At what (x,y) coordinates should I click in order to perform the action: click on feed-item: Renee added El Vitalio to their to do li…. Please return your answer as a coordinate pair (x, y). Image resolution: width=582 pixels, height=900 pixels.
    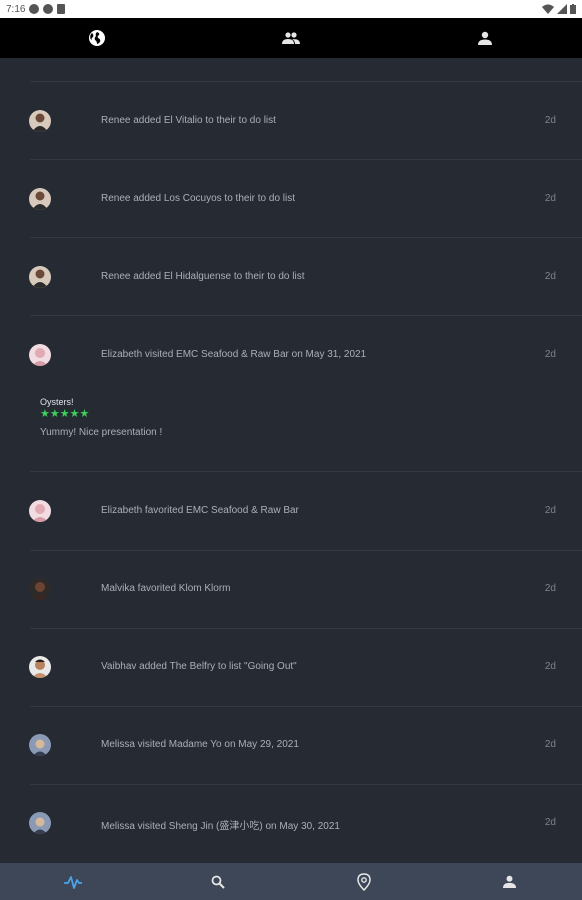
    Looking at the image, I should click on (291, 121).